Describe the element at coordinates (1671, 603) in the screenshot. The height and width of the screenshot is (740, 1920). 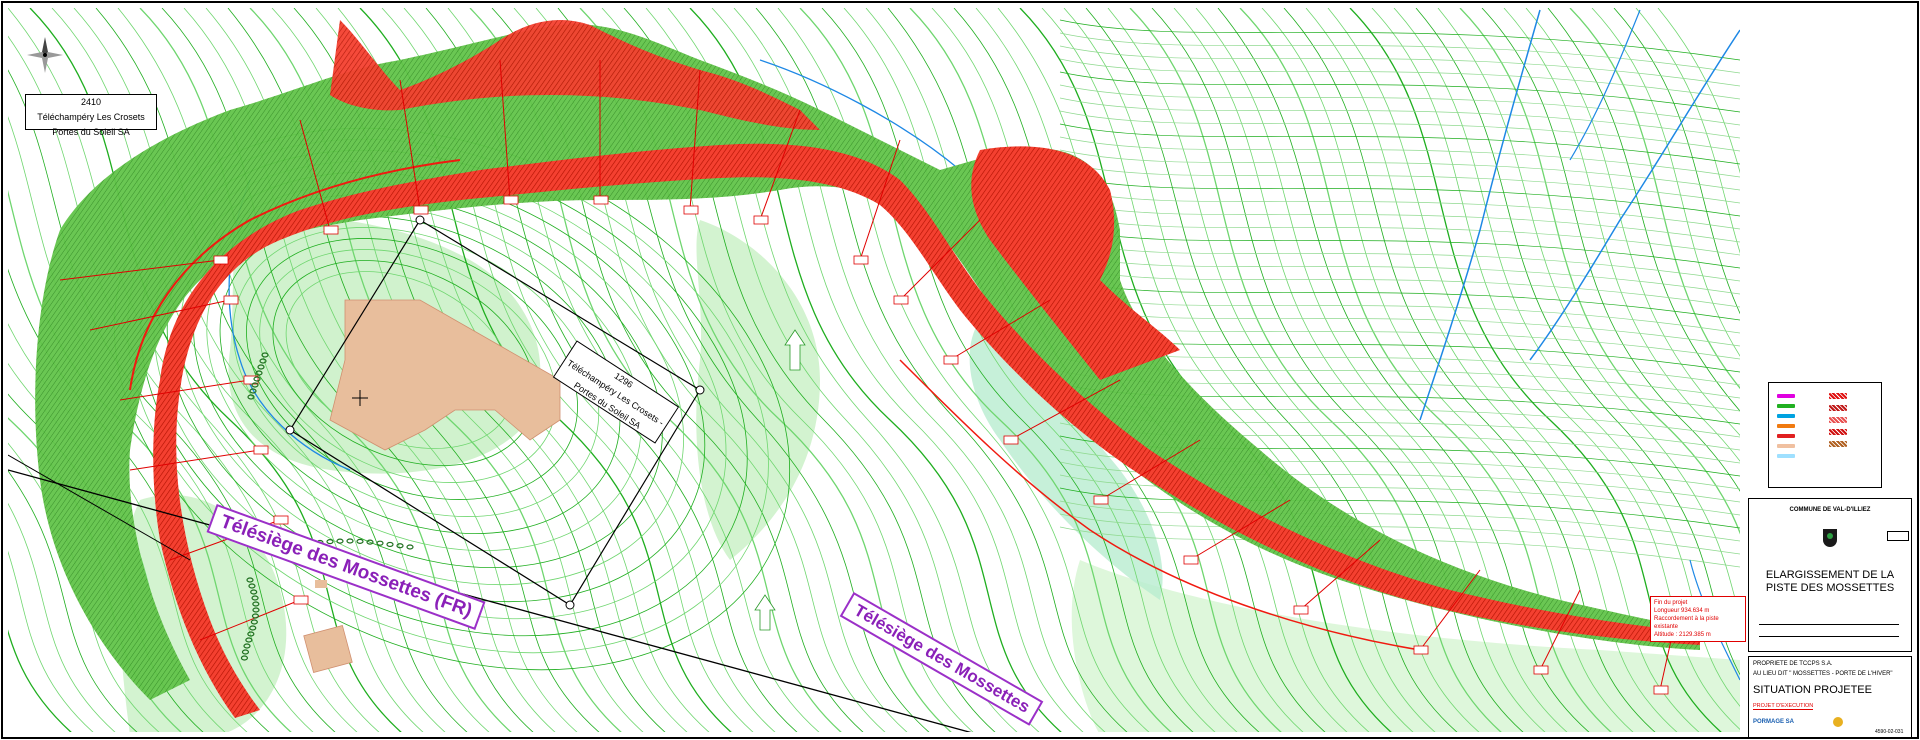
I see `note-title: Fin du projet` at that location.